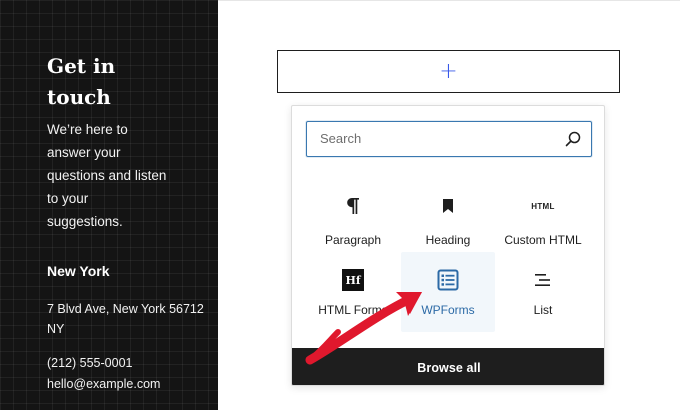  I want to click on block-html-forms: Hf HTML Forms, so click(353, 292).